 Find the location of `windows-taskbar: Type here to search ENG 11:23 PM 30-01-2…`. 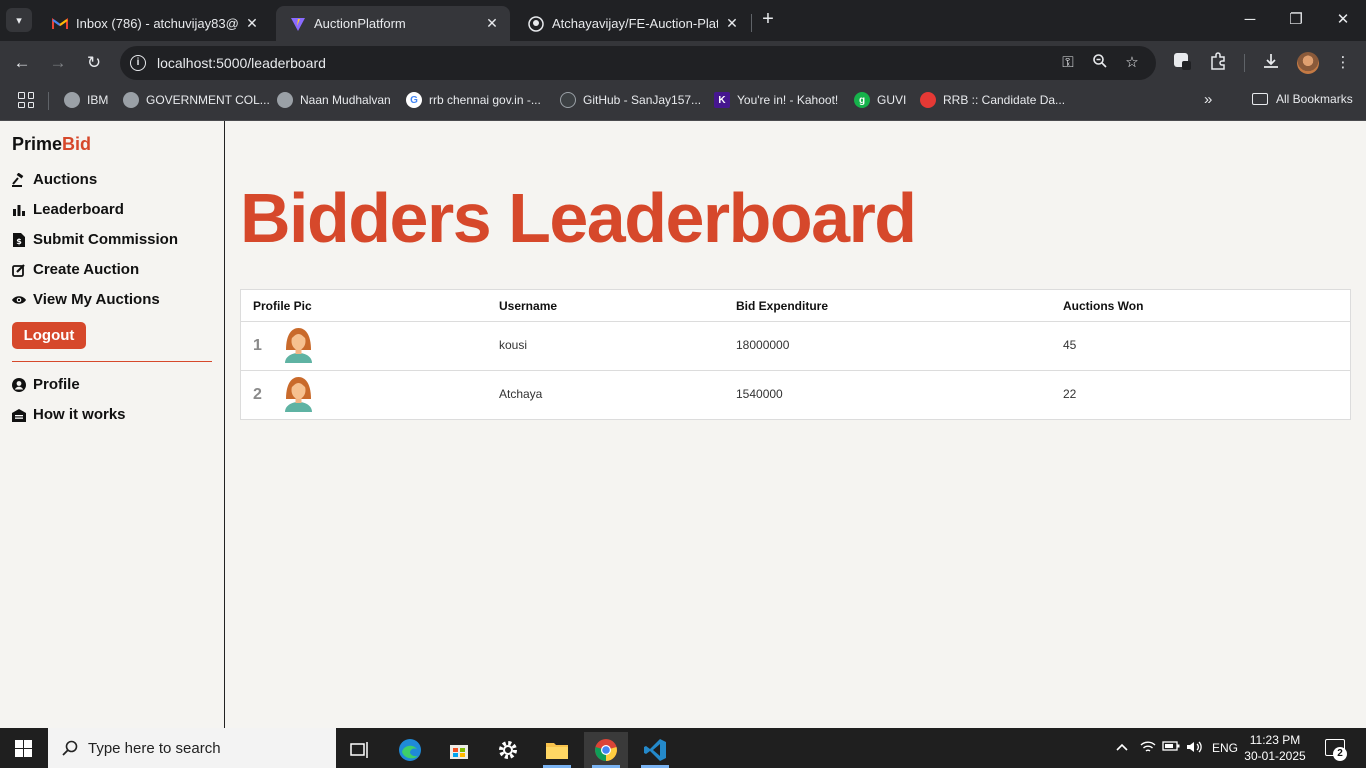

windows-taskbar: Type here to search ENG 11:23 PM 30-01-2… is located at coordinates (683, 748).